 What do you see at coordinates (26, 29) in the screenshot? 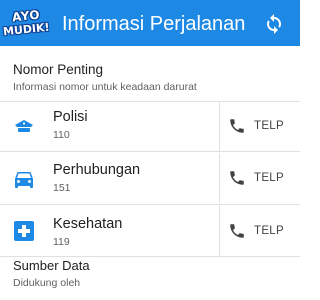
I see `logo-line-2: MUDIK!` at bounding box center [26, 29].